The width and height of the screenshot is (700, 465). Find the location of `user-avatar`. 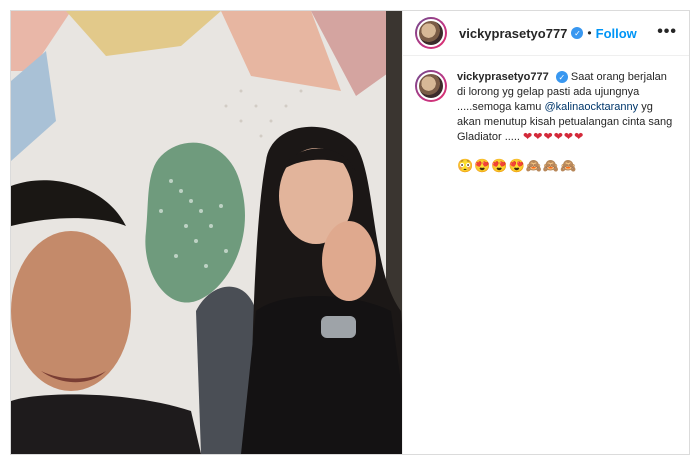

user-avatar is located at coordinates (431, 33).